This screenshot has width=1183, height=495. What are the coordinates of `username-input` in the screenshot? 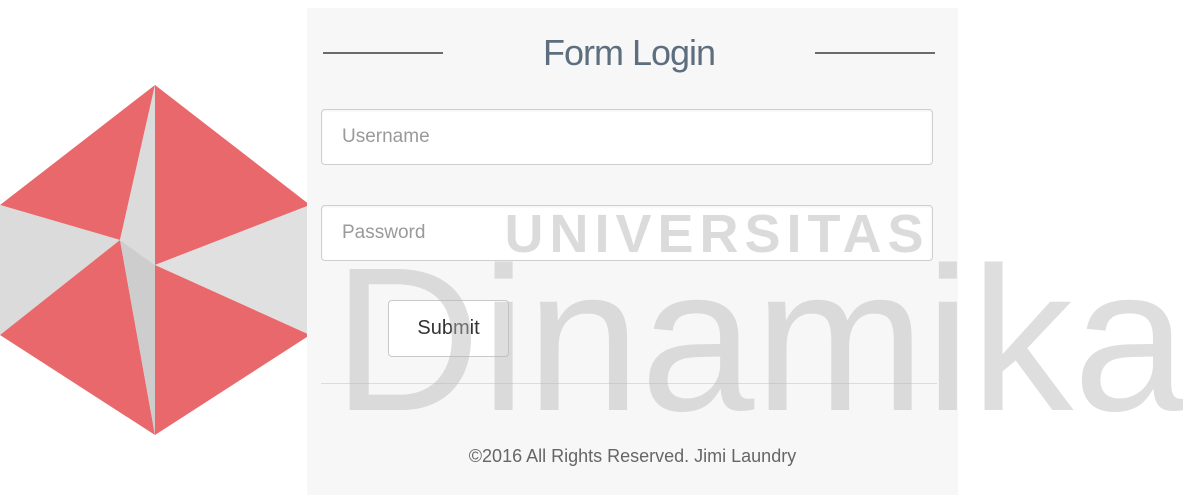 It's located at (627, 137).